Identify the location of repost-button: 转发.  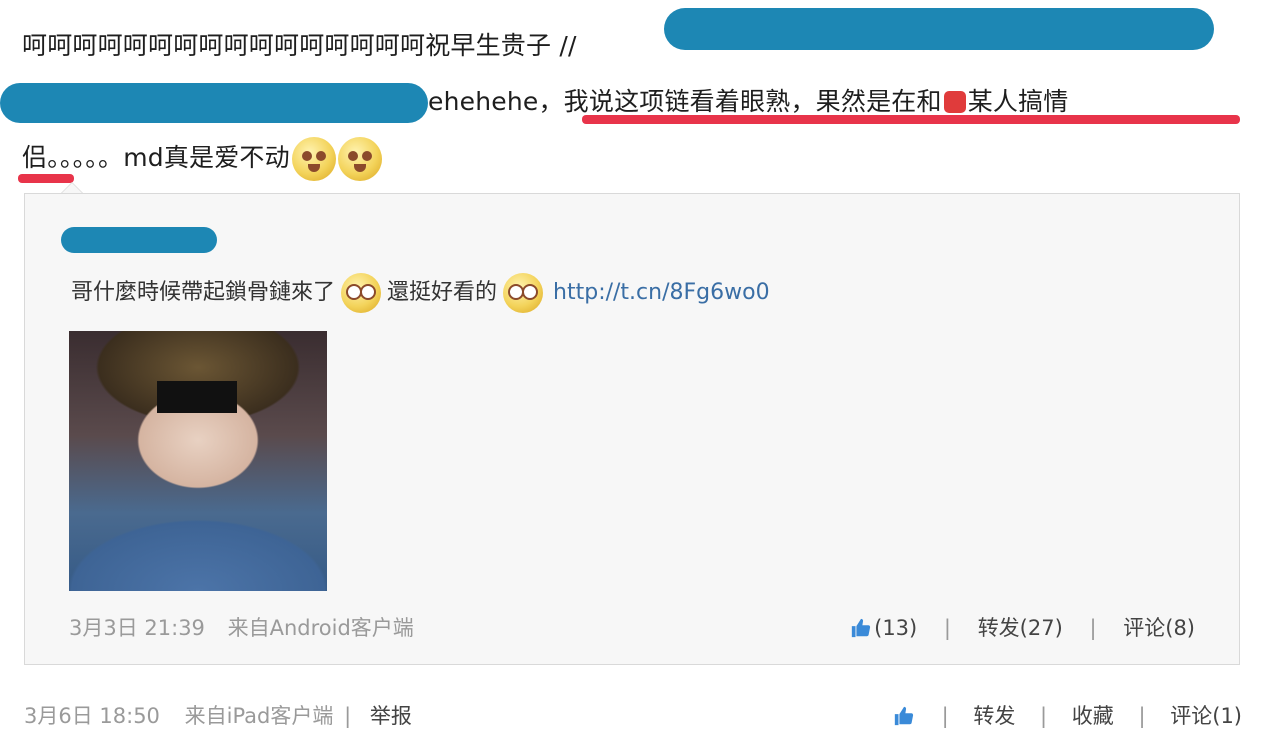
(994, 716).